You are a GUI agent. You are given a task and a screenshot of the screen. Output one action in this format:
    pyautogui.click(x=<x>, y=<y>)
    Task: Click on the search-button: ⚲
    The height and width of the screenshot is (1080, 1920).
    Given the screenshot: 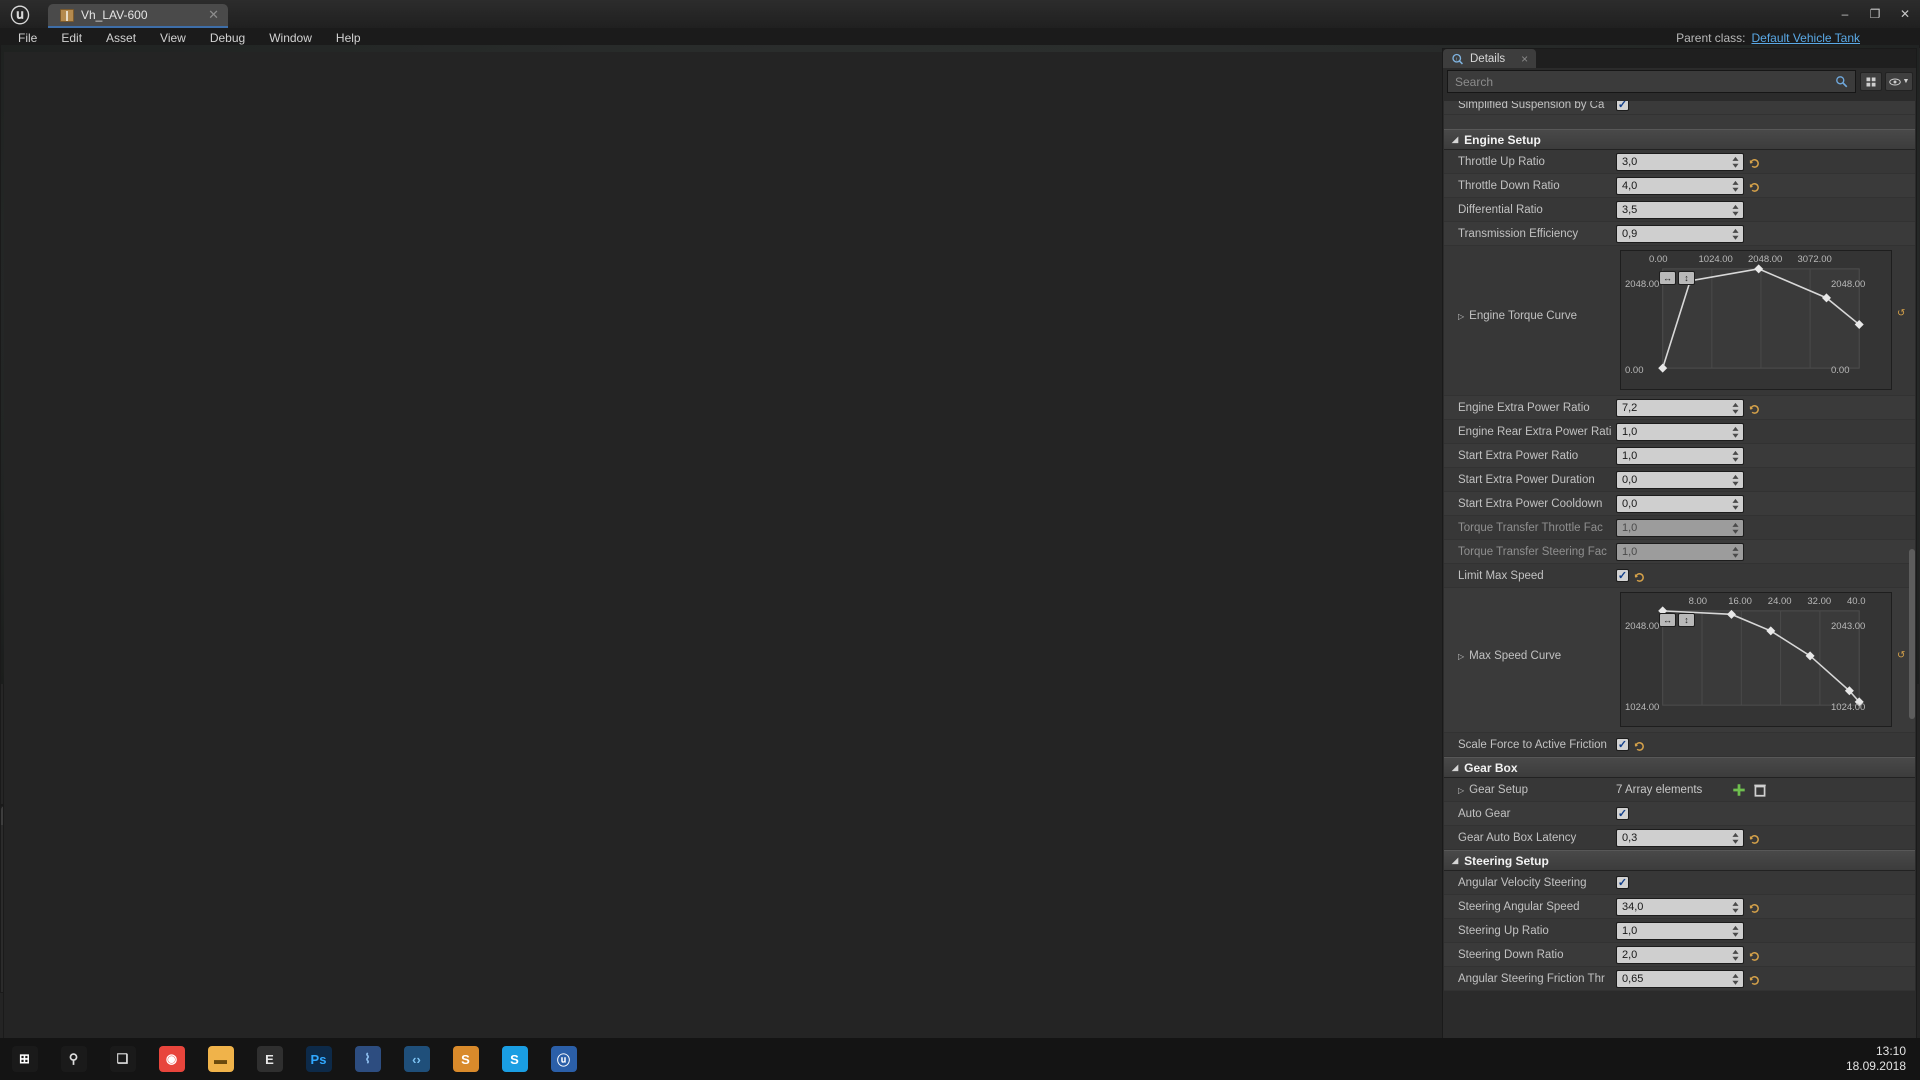 What is the action you would take?
    pyautogui.click(x=73, y=1059)
    